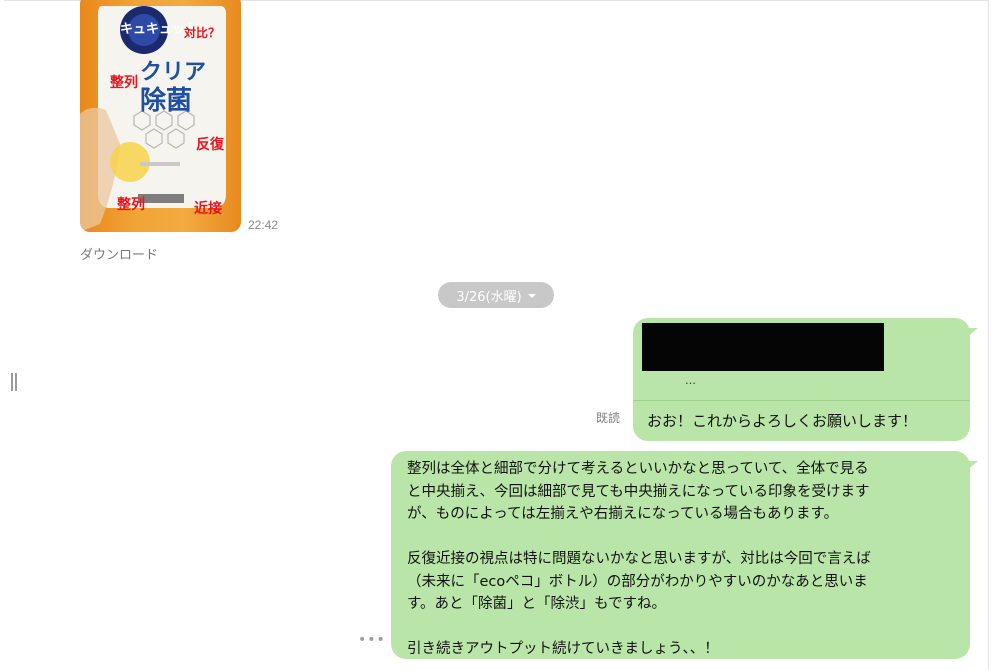 This screenshot has height=670, width=993. Describe the element at coordinates (210, 145) in the screenshot. I see `photo-annotation-repeat: 反復` at that location.